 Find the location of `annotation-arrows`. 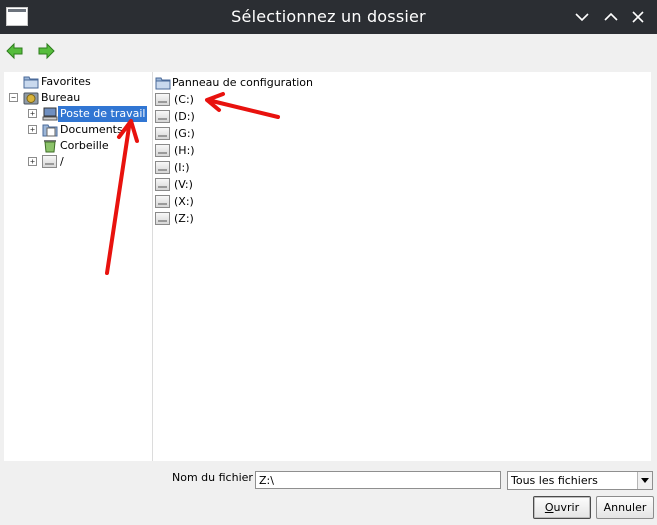

annotation-arrows is located at coordinates (192, 183).